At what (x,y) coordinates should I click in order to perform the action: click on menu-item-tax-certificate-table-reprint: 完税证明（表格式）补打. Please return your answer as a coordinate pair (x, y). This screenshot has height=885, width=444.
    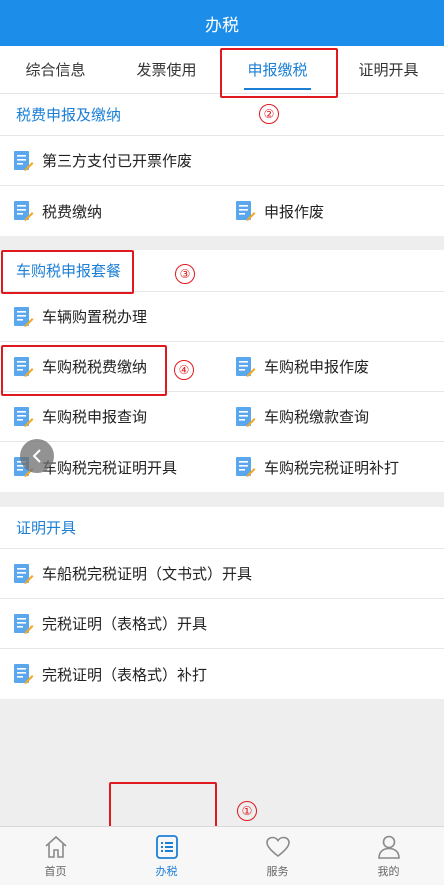
    Looking at the image, I should click on (222, 674).